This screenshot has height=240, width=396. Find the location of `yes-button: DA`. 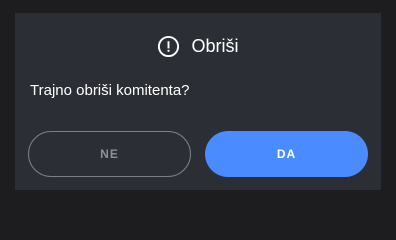

yes-button: DA is located at coordinates (286, 154).